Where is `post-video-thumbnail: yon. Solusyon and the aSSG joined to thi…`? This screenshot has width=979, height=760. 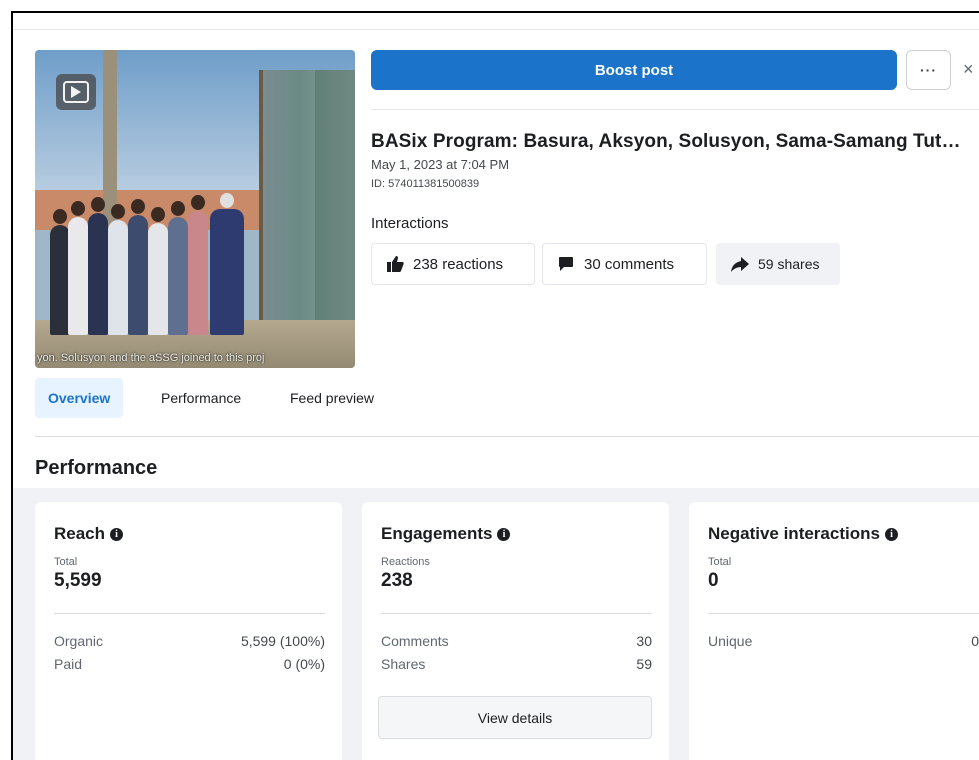 post-video-thumbnail: yon. Solusyon and the aSSG joined to thi… is located at coordinates (195, 209).